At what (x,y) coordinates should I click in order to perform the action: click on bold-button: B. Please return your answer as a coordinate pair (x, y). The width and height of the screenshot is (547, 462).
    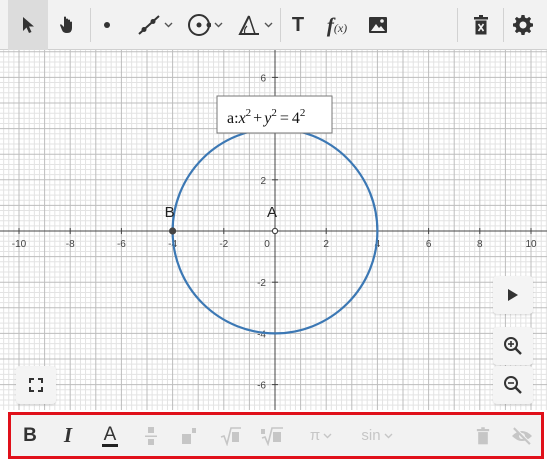
    Looking at the image, I should click on (30, 435).